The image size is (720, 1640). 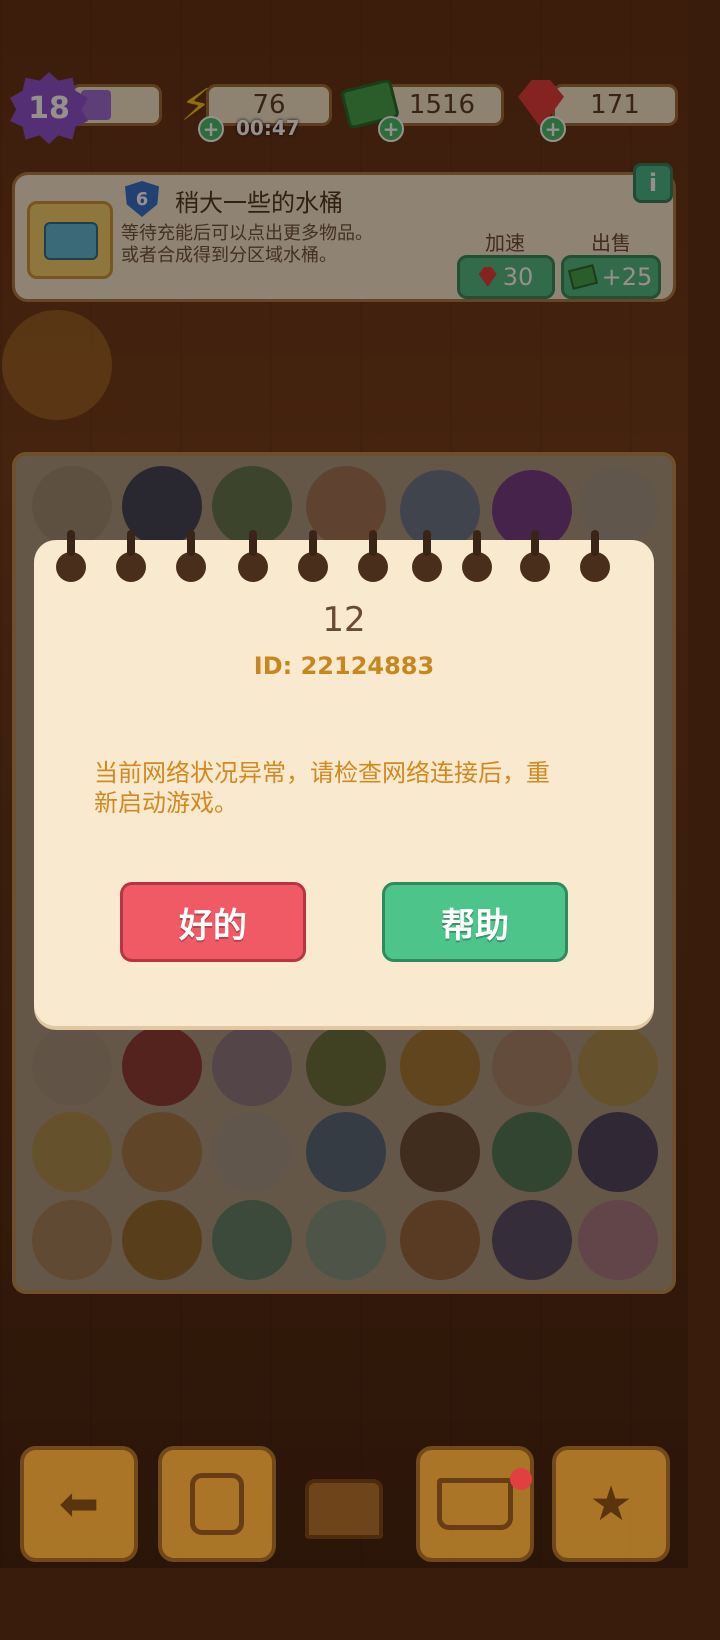 I want to click on error-message-line2: 新启动游戏。, so click(x=166, y=803).